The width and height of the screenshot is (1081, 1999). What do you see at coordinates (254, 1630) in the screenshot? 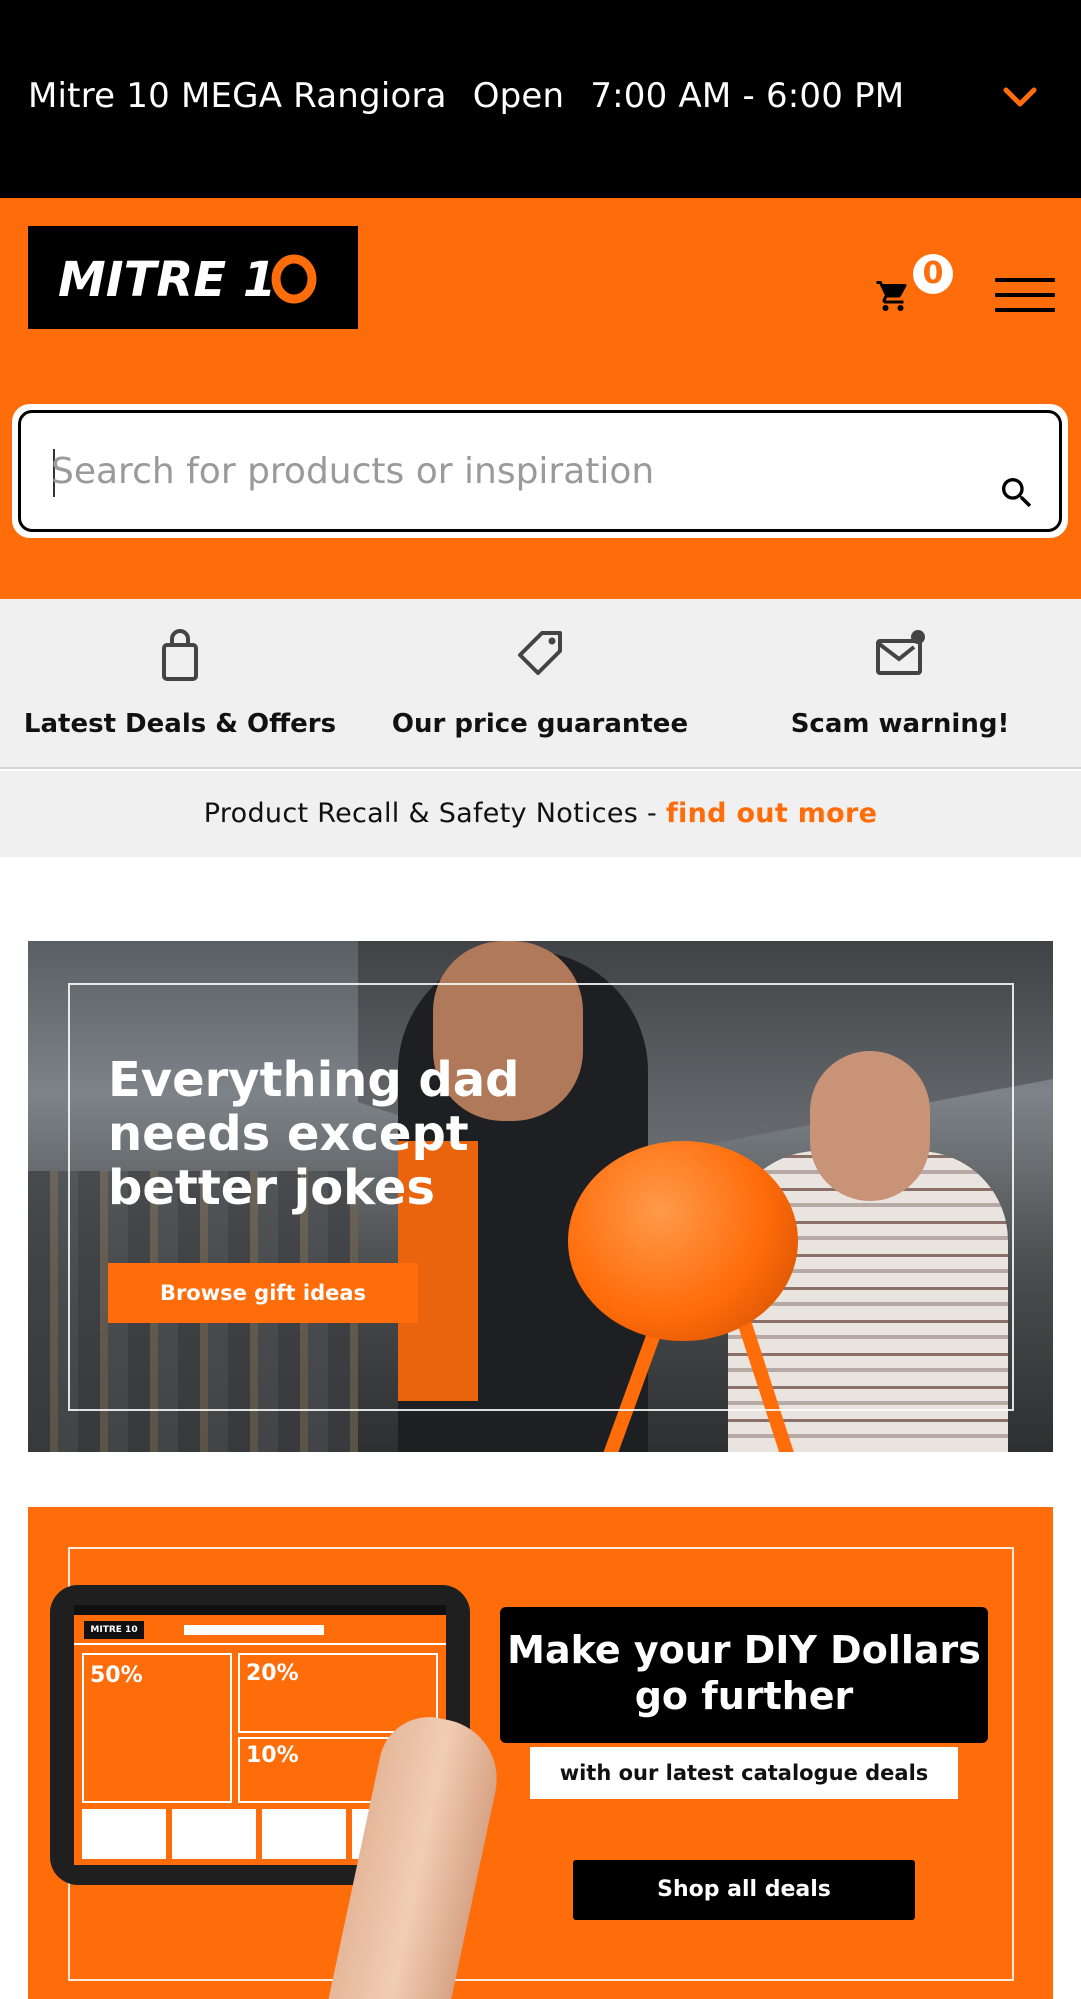
I see `tablet-search` at bounding box center [254, 1630].